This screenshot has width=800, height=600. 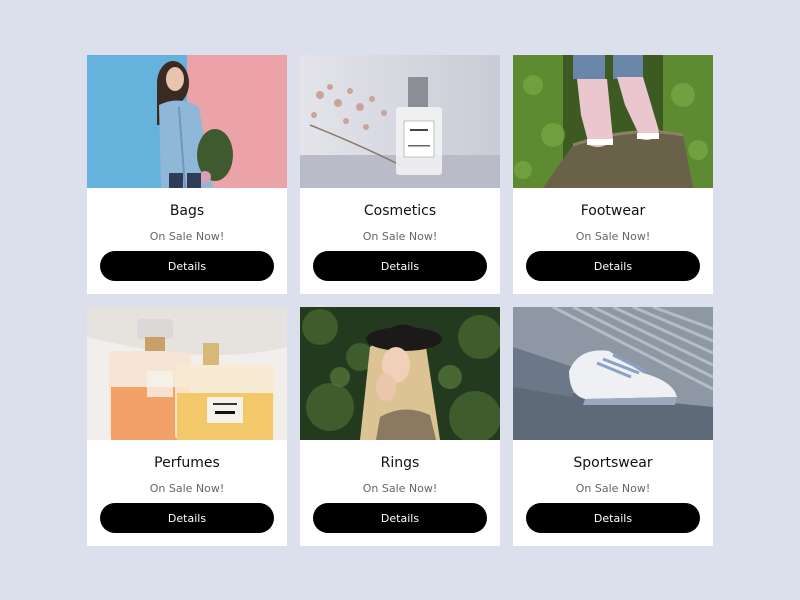 What do you see at coordinates (400, 373) in the screenshot?
I see `rings-photo` at bounding box center [400, 373].